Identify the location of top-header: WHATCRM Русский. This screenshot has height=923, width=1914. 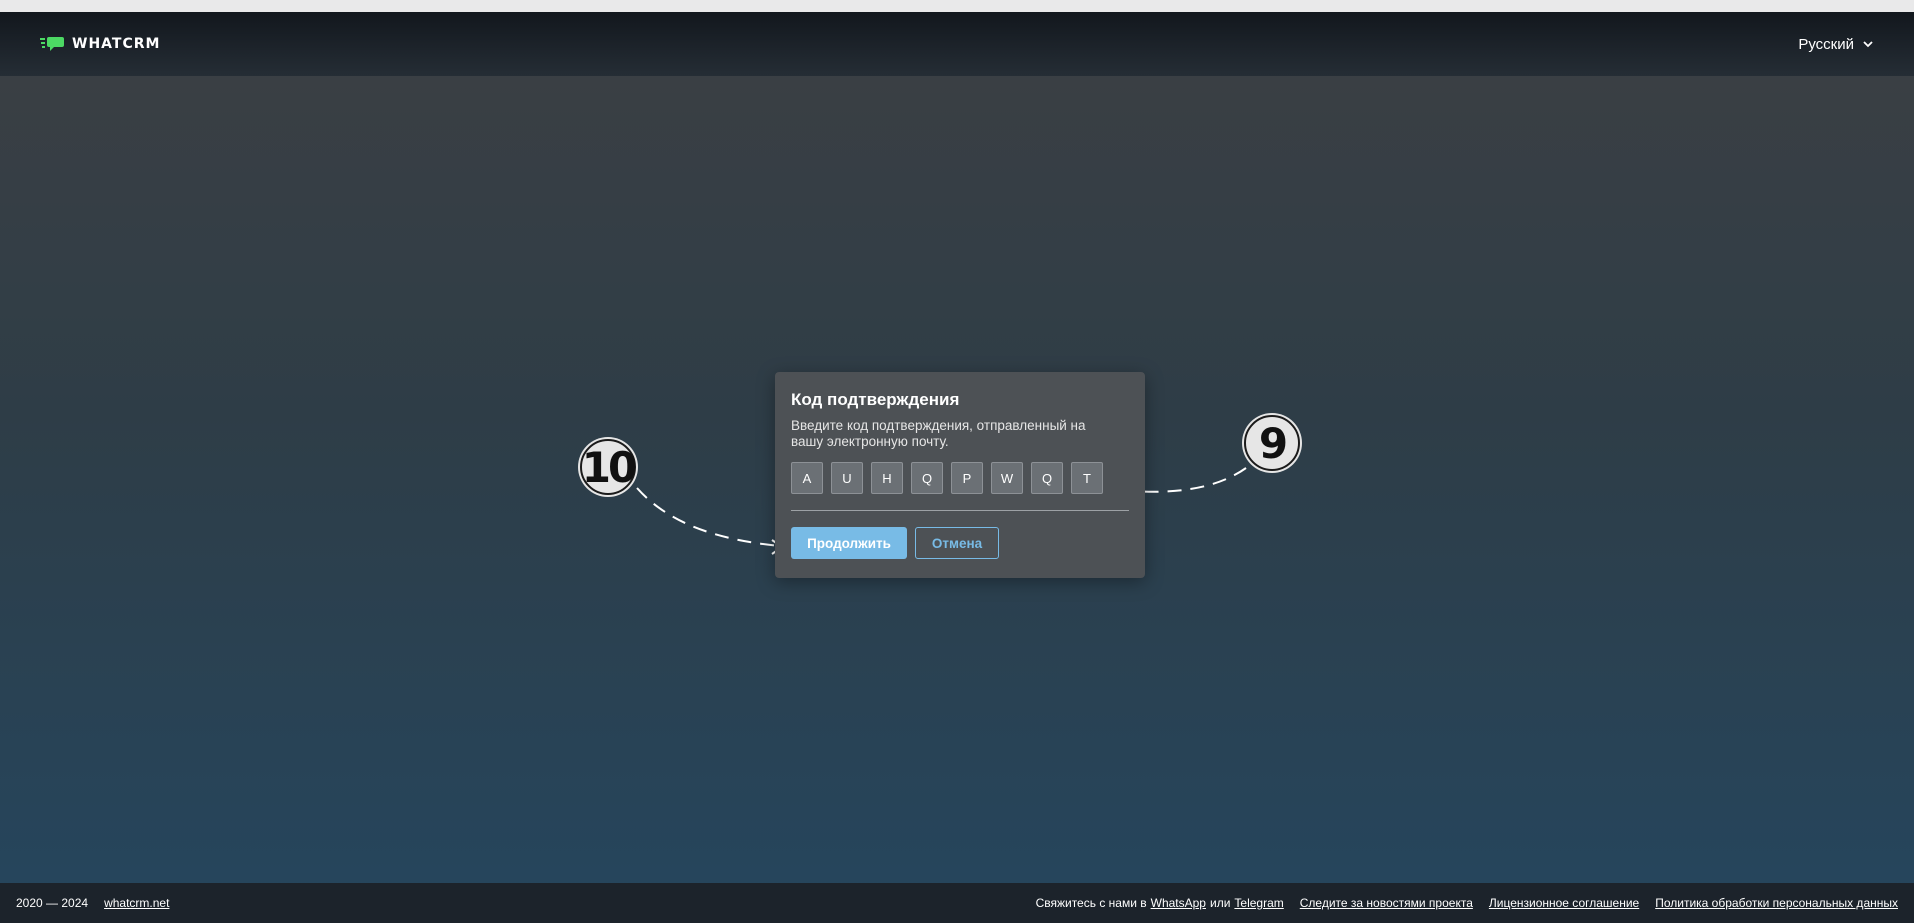
(957, 44).